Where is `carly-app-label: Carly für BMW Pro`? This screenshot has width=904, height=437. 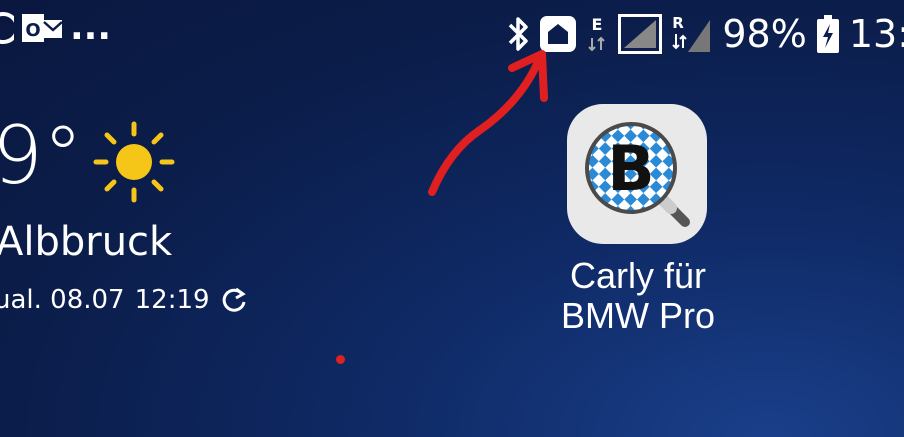
carly-app-label: Carly für BMW Pro is located at coordinates (638, 296).